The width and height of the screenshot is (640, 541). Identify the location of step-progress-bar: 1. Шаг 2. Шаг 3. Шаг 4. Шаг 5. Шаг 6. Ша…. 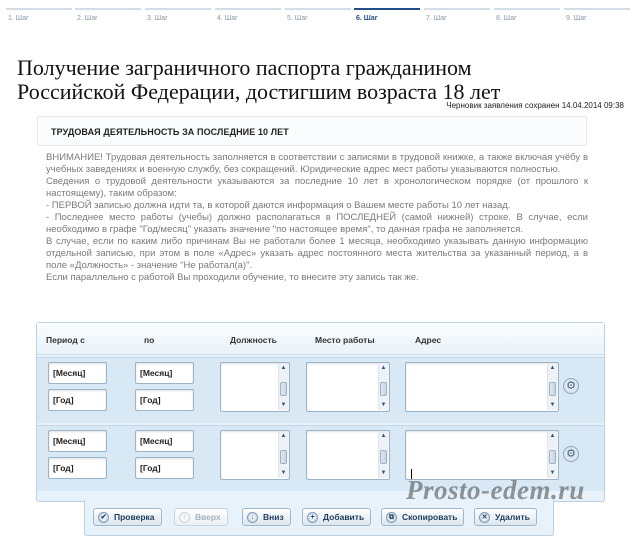
(320, 18).